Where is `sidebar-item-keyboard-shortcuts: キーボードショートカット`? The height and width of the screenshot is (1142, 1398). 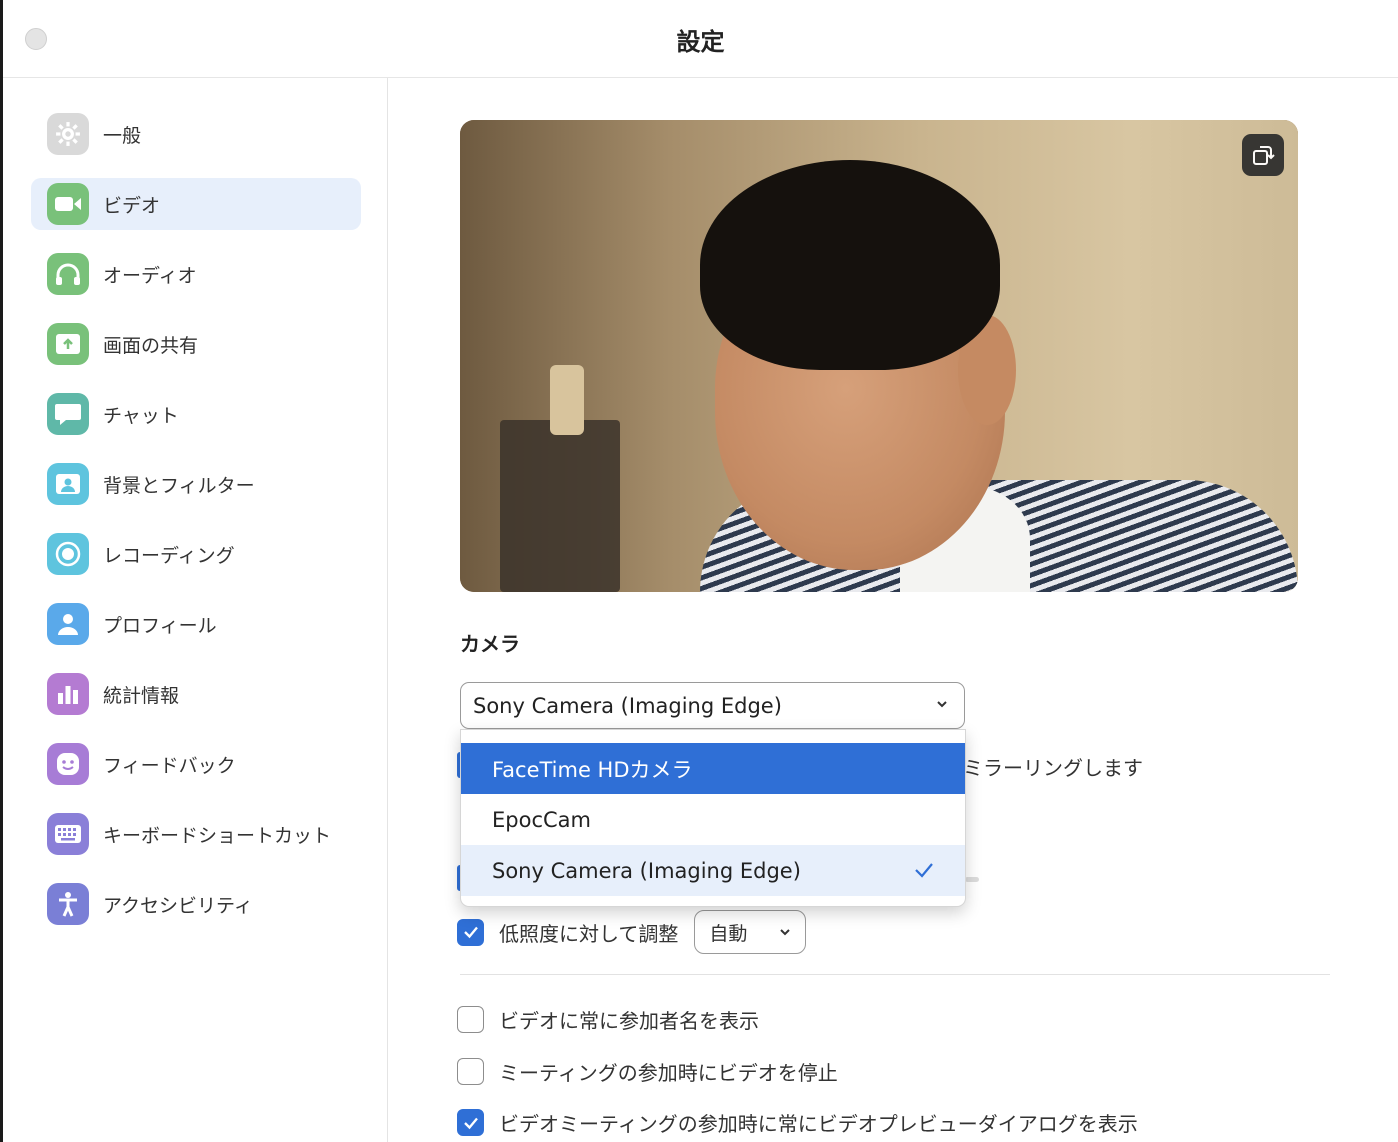 sidebar-item-keyboard-shortcuts: キーボードショートカット is located at coordinates (196, 834).